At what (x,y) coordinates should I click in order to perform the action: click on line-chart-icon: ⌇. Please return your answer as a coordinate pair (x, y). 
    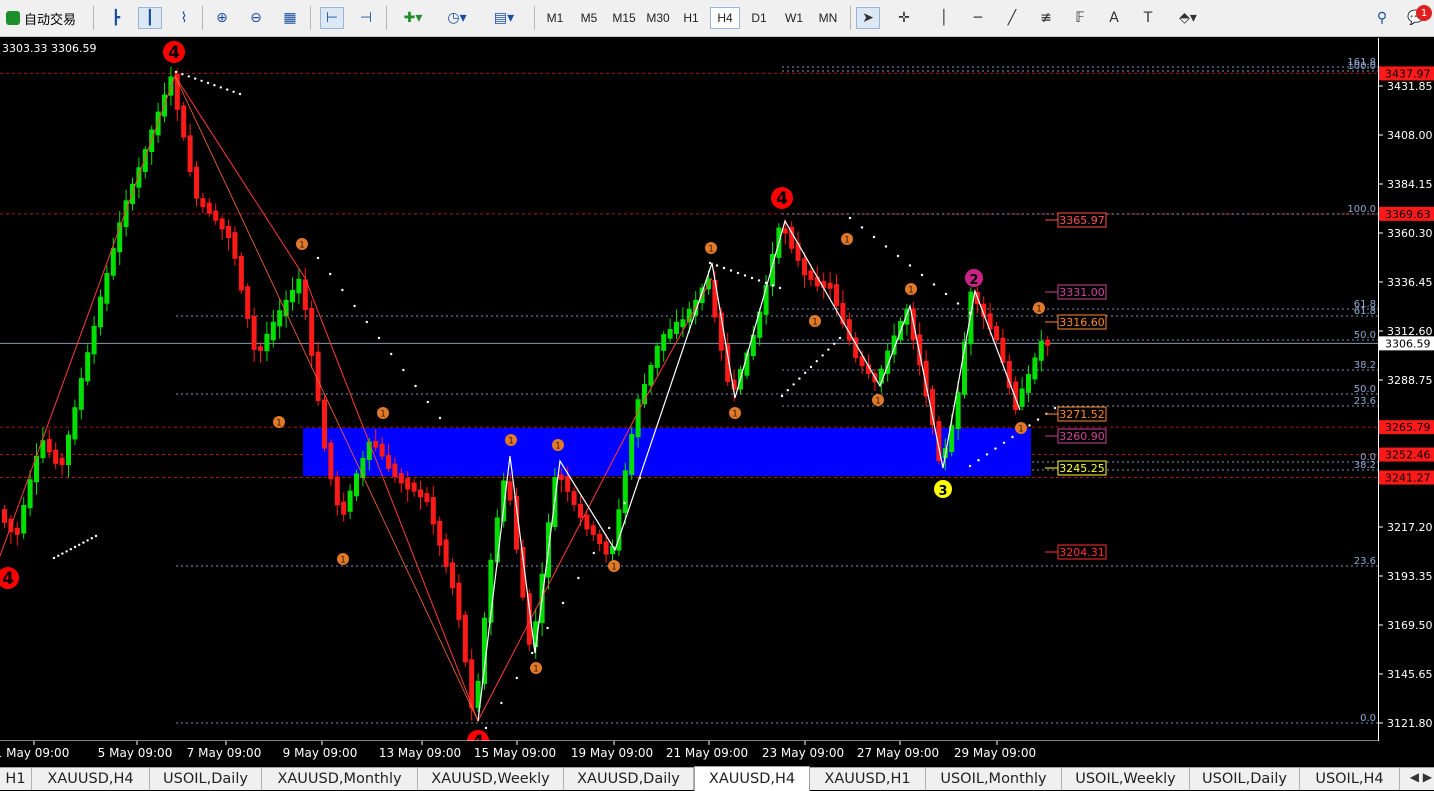
    Looking at the image, I should click on (184, 18).